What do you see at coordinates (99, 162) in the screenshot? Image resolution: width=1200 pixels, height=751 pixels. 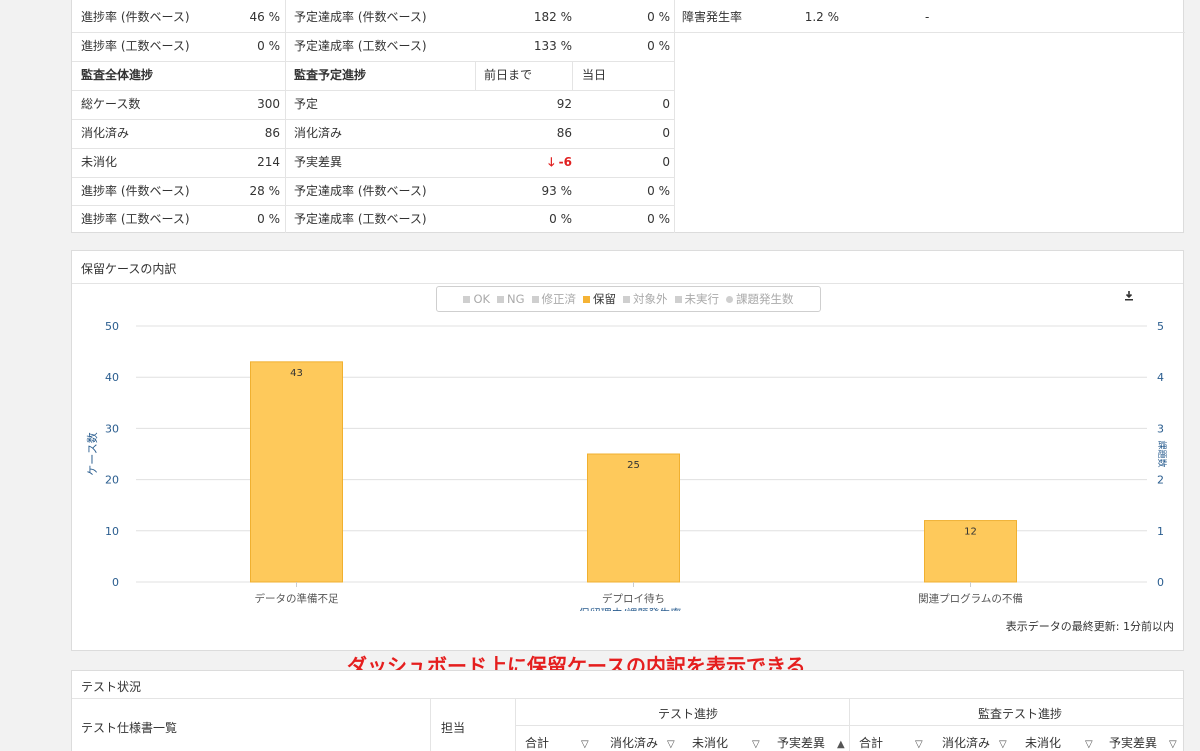 I see `unconsumed-label: 未消化` at bounding box center [99, 162].